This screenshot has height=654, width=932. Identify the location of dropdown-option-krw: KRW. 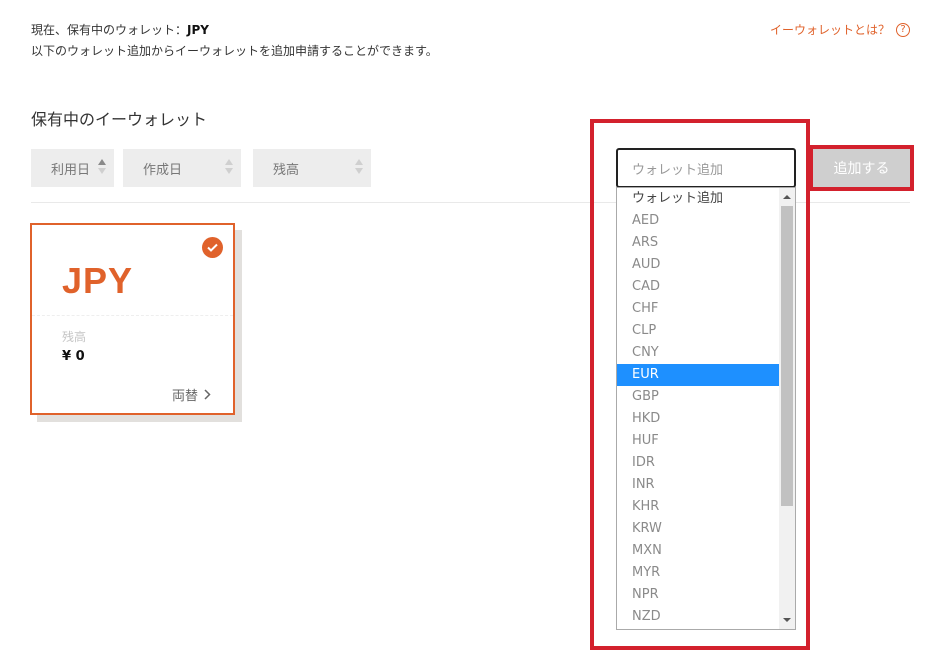
(698, 529).